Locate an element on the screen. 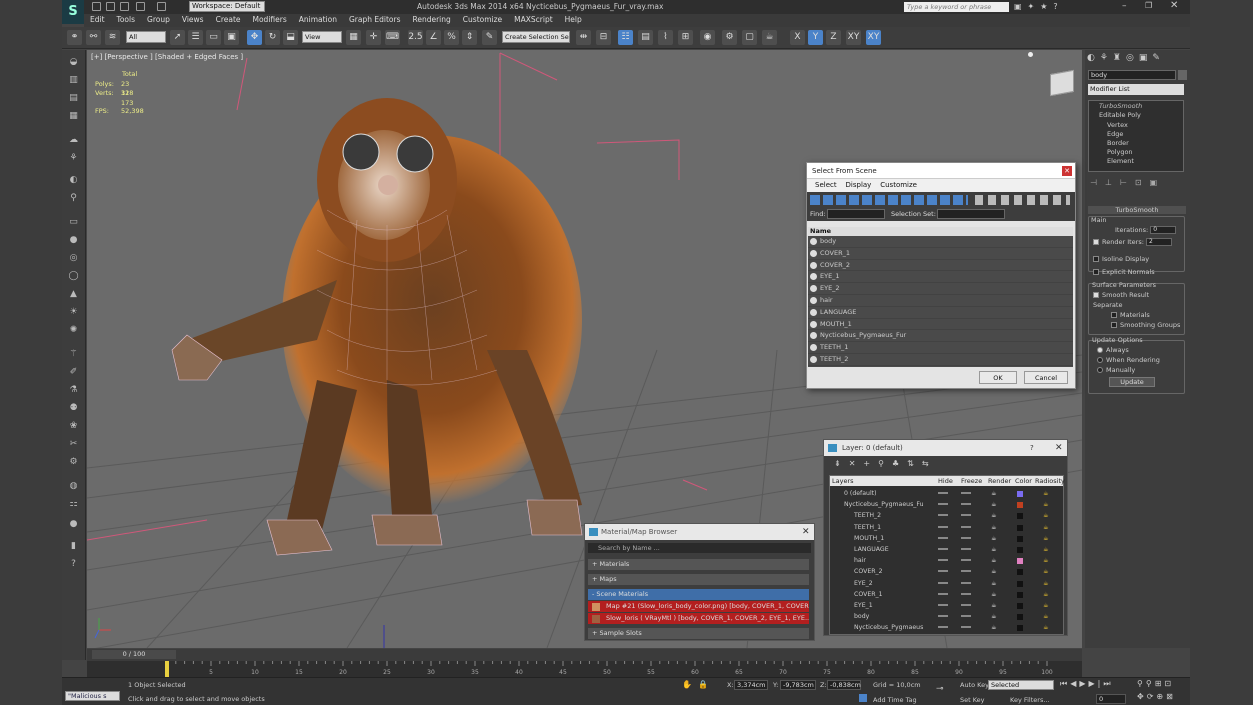  bind-spacewarp-icon: ≋ is located at coordinates (112, 37).